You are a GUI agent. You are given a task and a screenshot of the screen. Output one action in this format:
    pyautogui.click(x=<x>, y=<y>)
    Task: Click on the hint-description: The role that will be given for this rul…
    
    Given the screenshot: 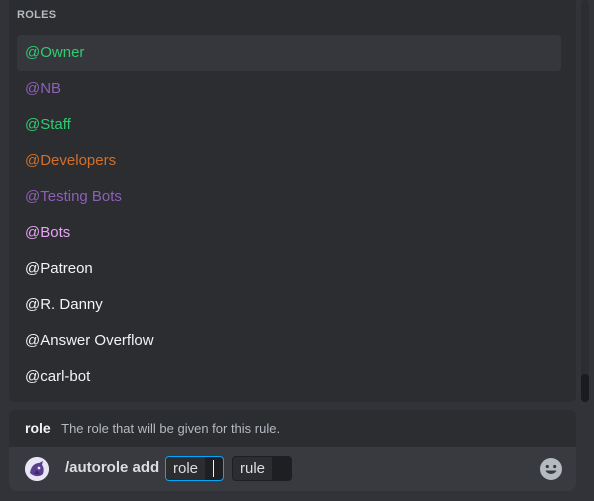 What is the action you would take?
    pyautogui.click(x=171, y=428)
    